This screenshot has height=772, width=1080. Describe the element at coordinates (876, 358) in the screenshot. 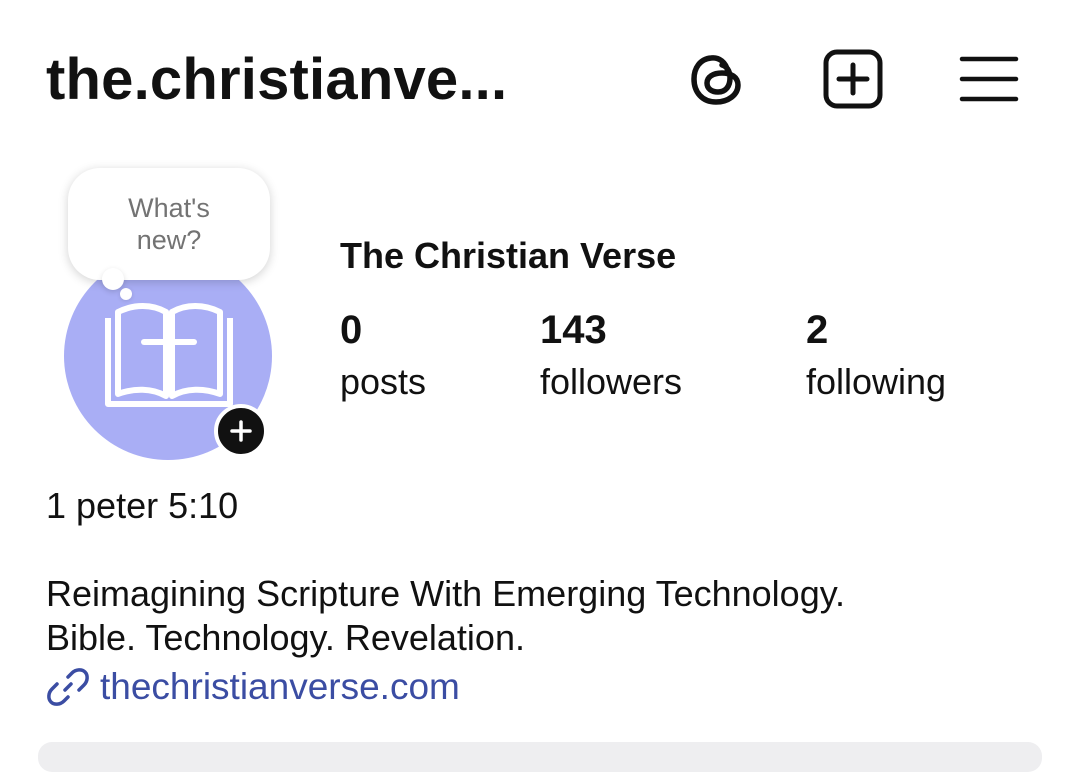

I see `stat-following: 2 following` at that location.